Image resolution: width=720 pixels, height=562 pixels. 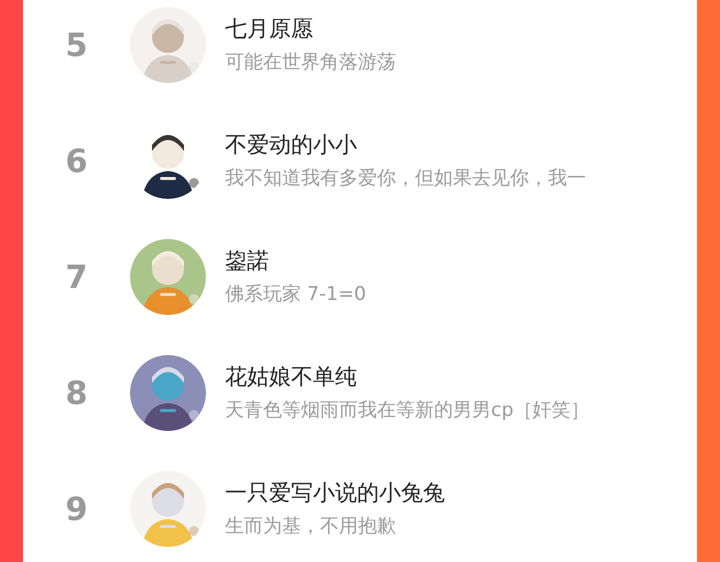 I want to click on user-bio: 我不知道我有多爱你，但如果去见你，我一, so click(x=405, y=178).